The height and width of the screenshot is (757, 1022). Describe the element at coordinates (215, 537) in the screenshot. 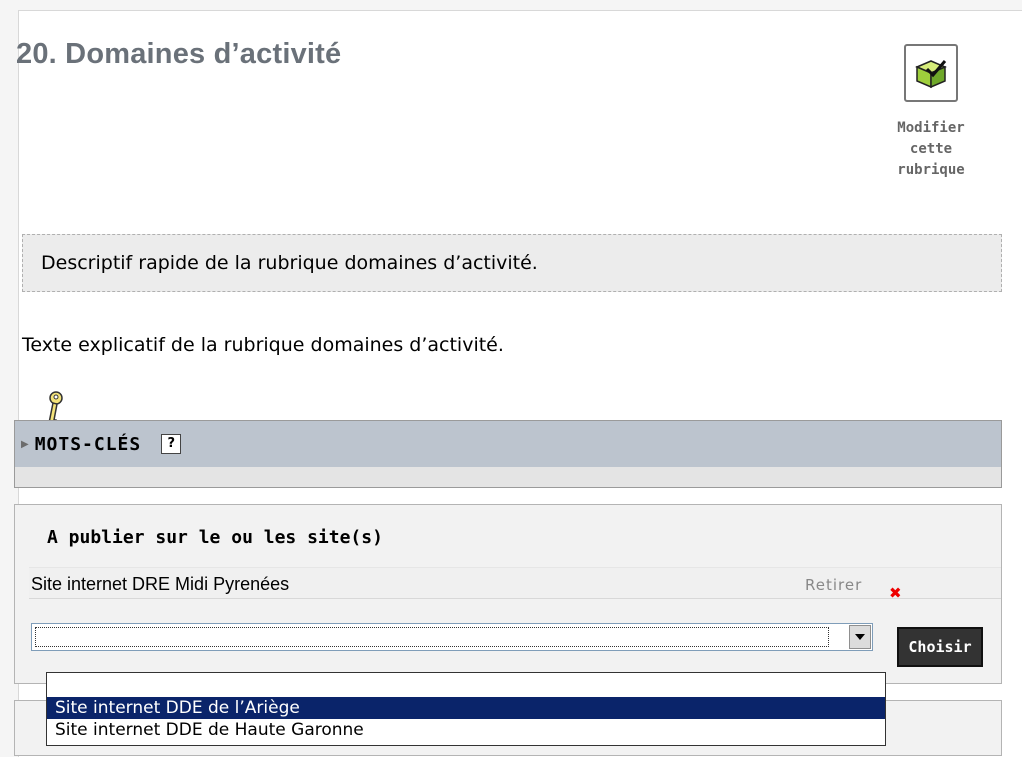

I see `publish-title: A publier sur le ou les site(s)` at that location.